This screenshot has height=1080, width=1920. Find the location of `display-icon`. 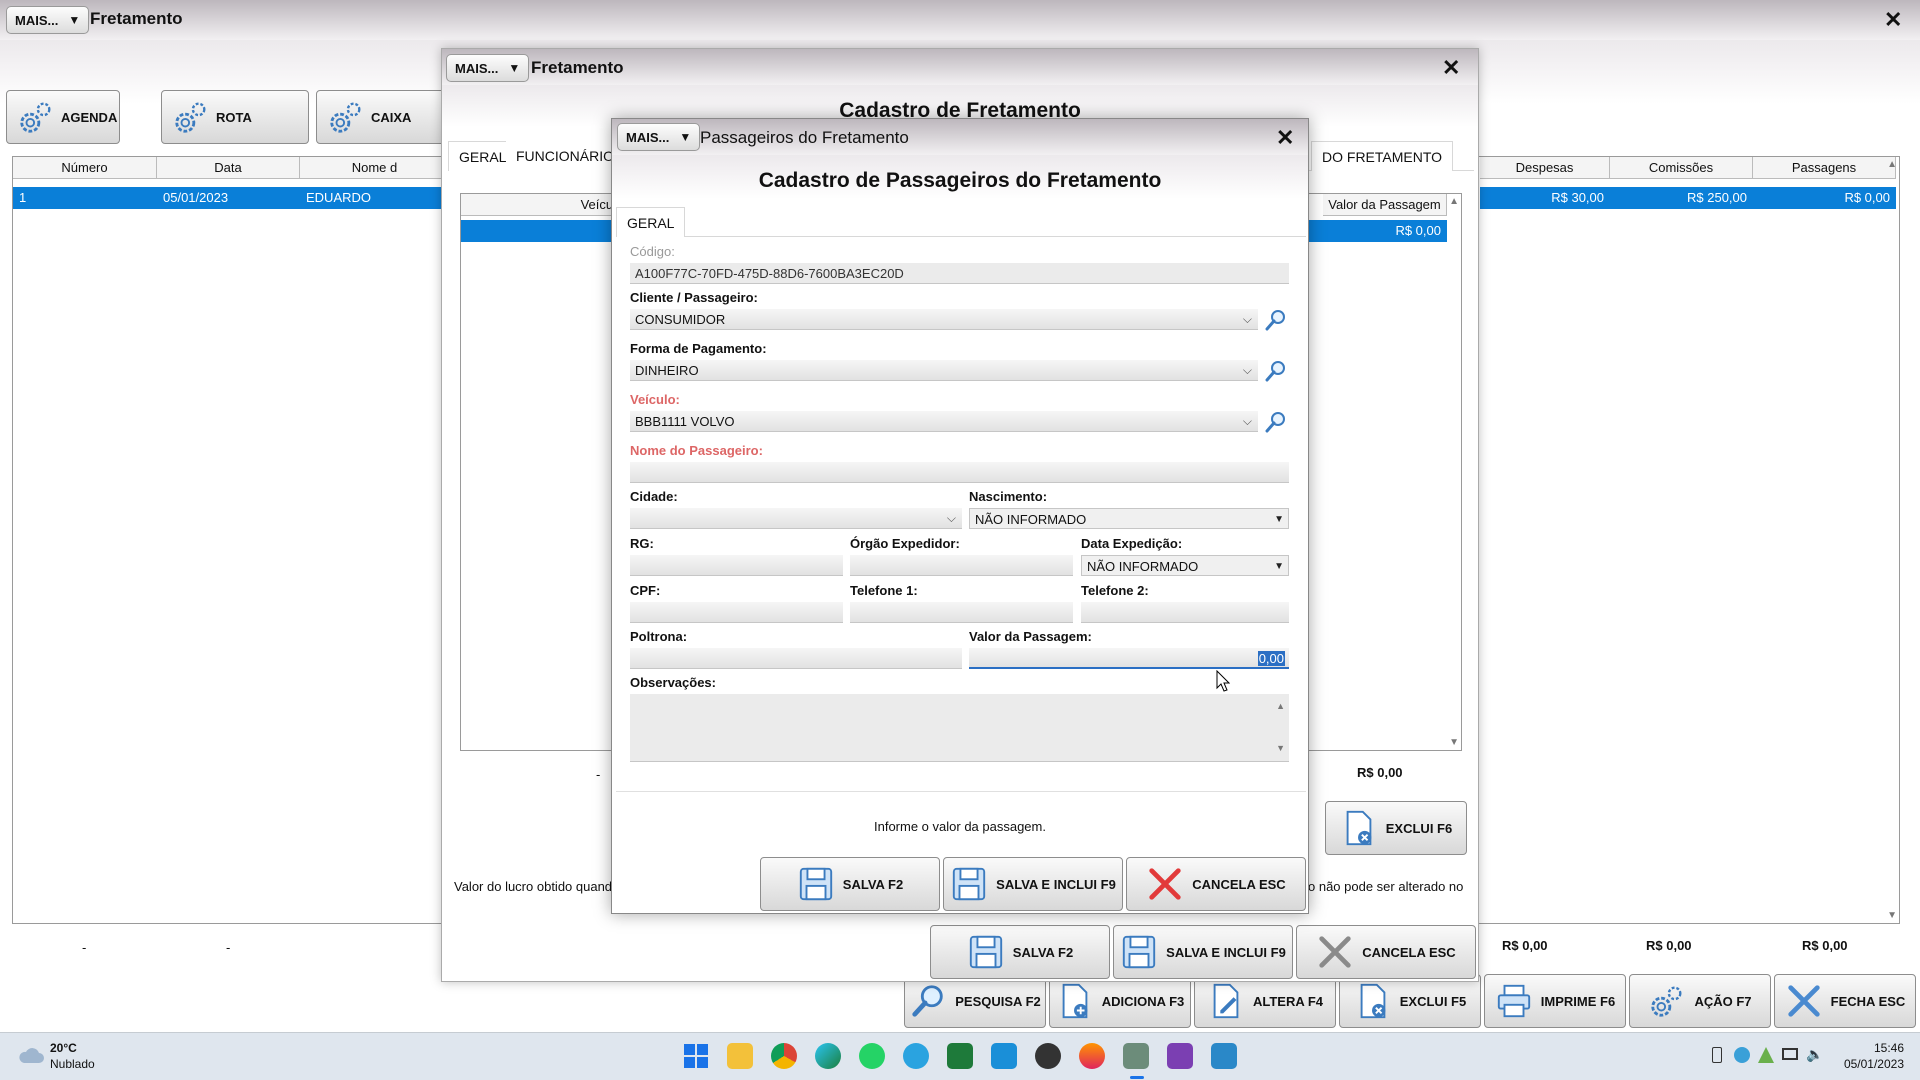

display-icon is located at coordinates (1790, 1054).